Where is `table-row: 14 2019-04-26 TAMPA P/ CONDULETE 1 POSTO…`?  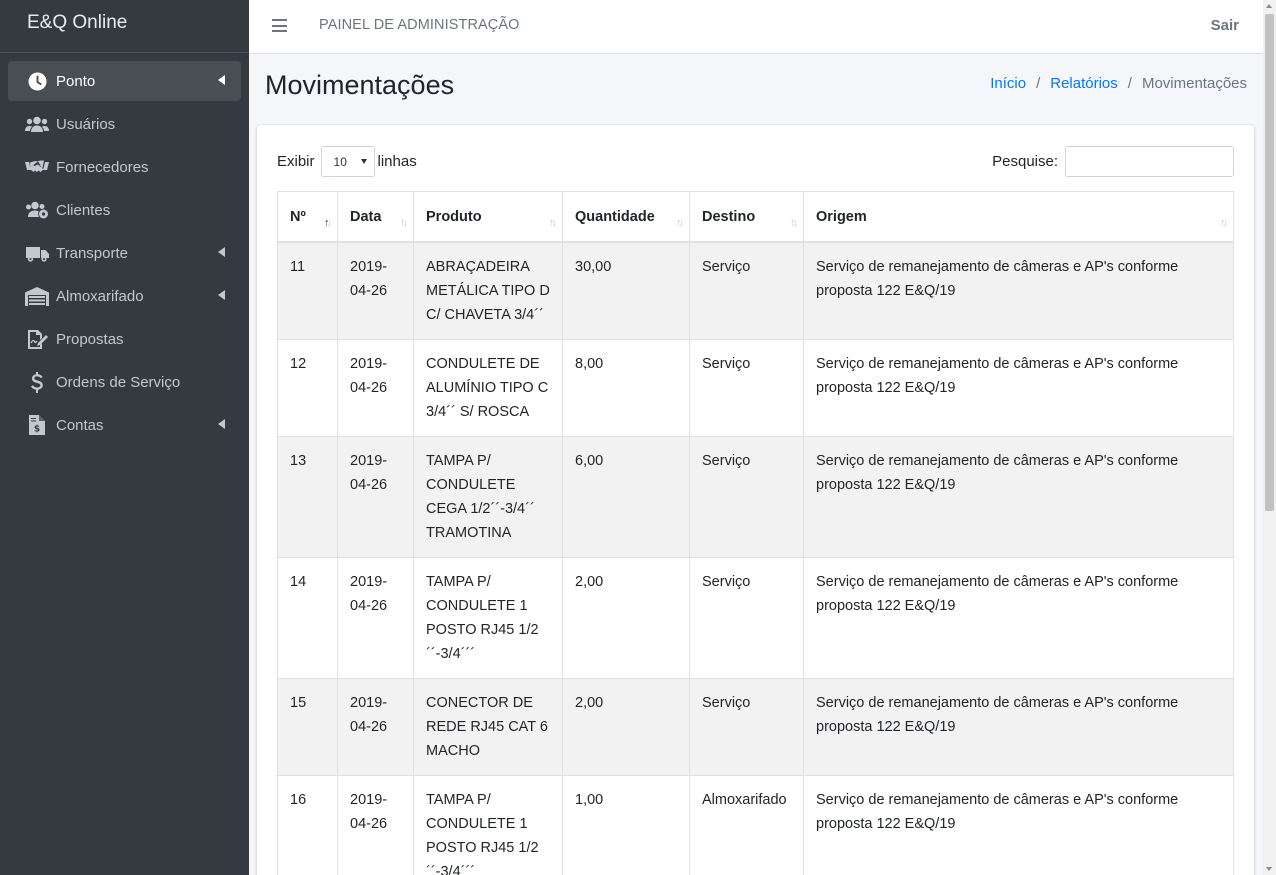 table-row: 14 2019-04-26 TAMPA P/ CONDULETE 1 POSTO… is located at coordinates (755, 618).